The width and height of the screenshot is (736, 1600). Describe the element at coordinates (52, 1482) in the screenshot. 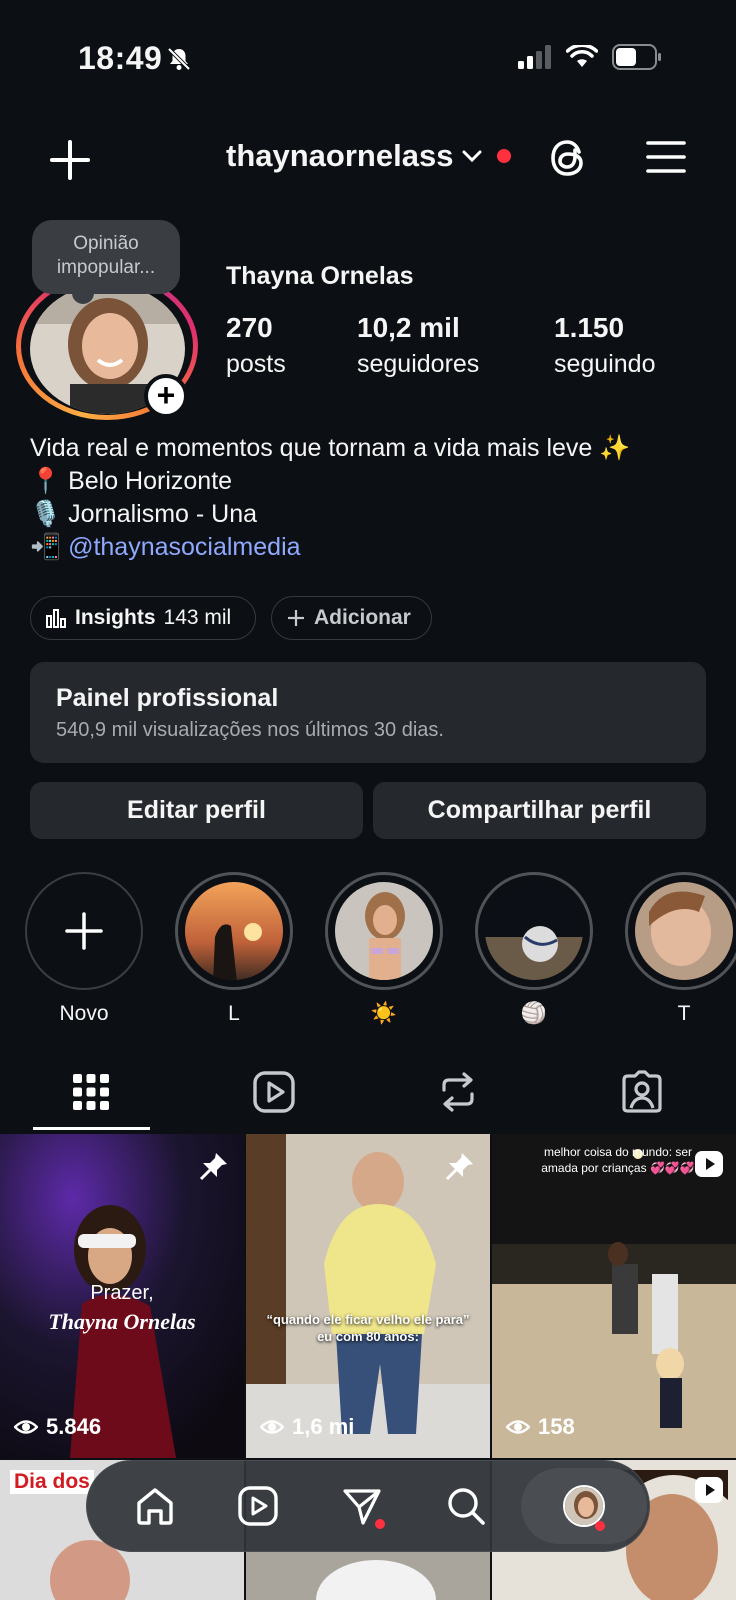

I see `overlay-text: Dia dos` at that location.